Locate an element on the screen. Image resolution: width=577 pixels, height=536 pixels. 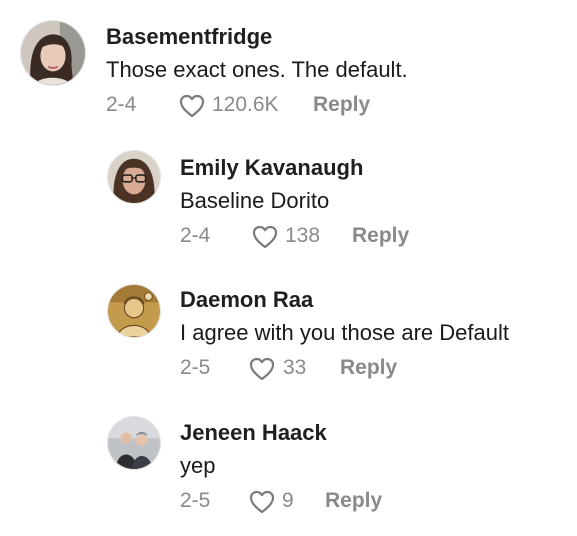
comment-username: Basementfridge is located at coordinates (257, 37).